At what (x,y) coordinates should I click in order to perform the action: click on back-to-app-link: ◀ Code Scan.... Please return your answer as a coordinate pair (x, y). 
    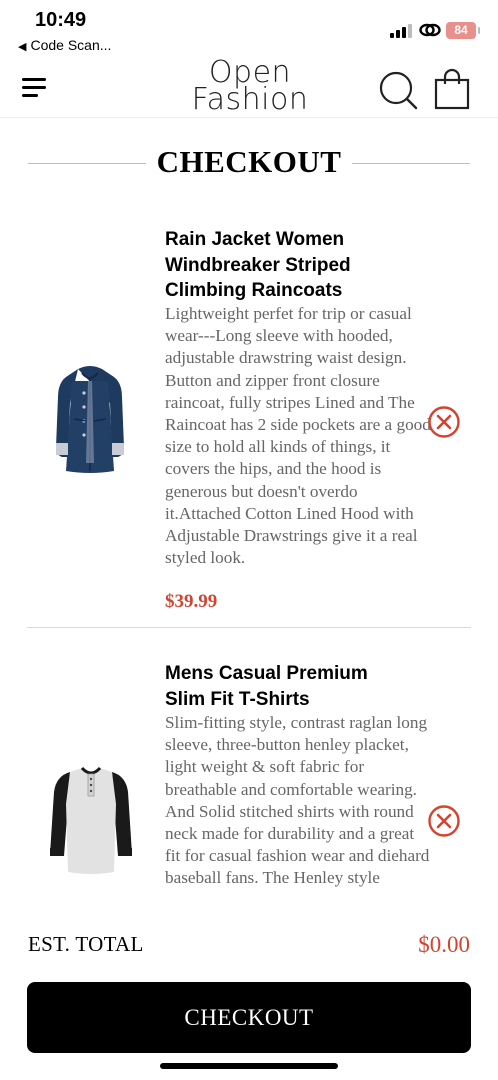
    Looking at the image, I should click on (64, 45).